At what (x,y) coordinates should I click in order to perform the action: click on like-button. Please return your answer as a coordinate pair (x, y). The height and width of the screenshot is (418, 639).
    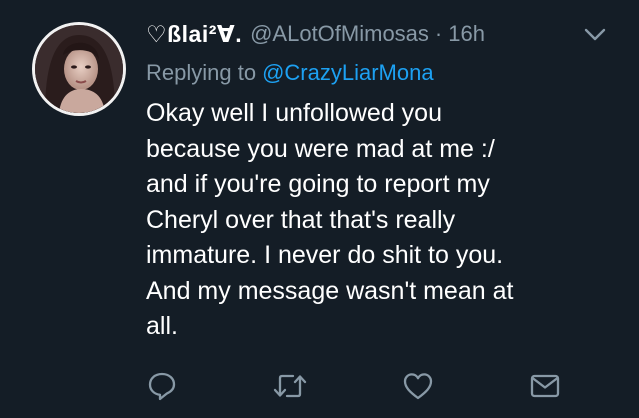
    Looking at the image, I should click on (418, 386).